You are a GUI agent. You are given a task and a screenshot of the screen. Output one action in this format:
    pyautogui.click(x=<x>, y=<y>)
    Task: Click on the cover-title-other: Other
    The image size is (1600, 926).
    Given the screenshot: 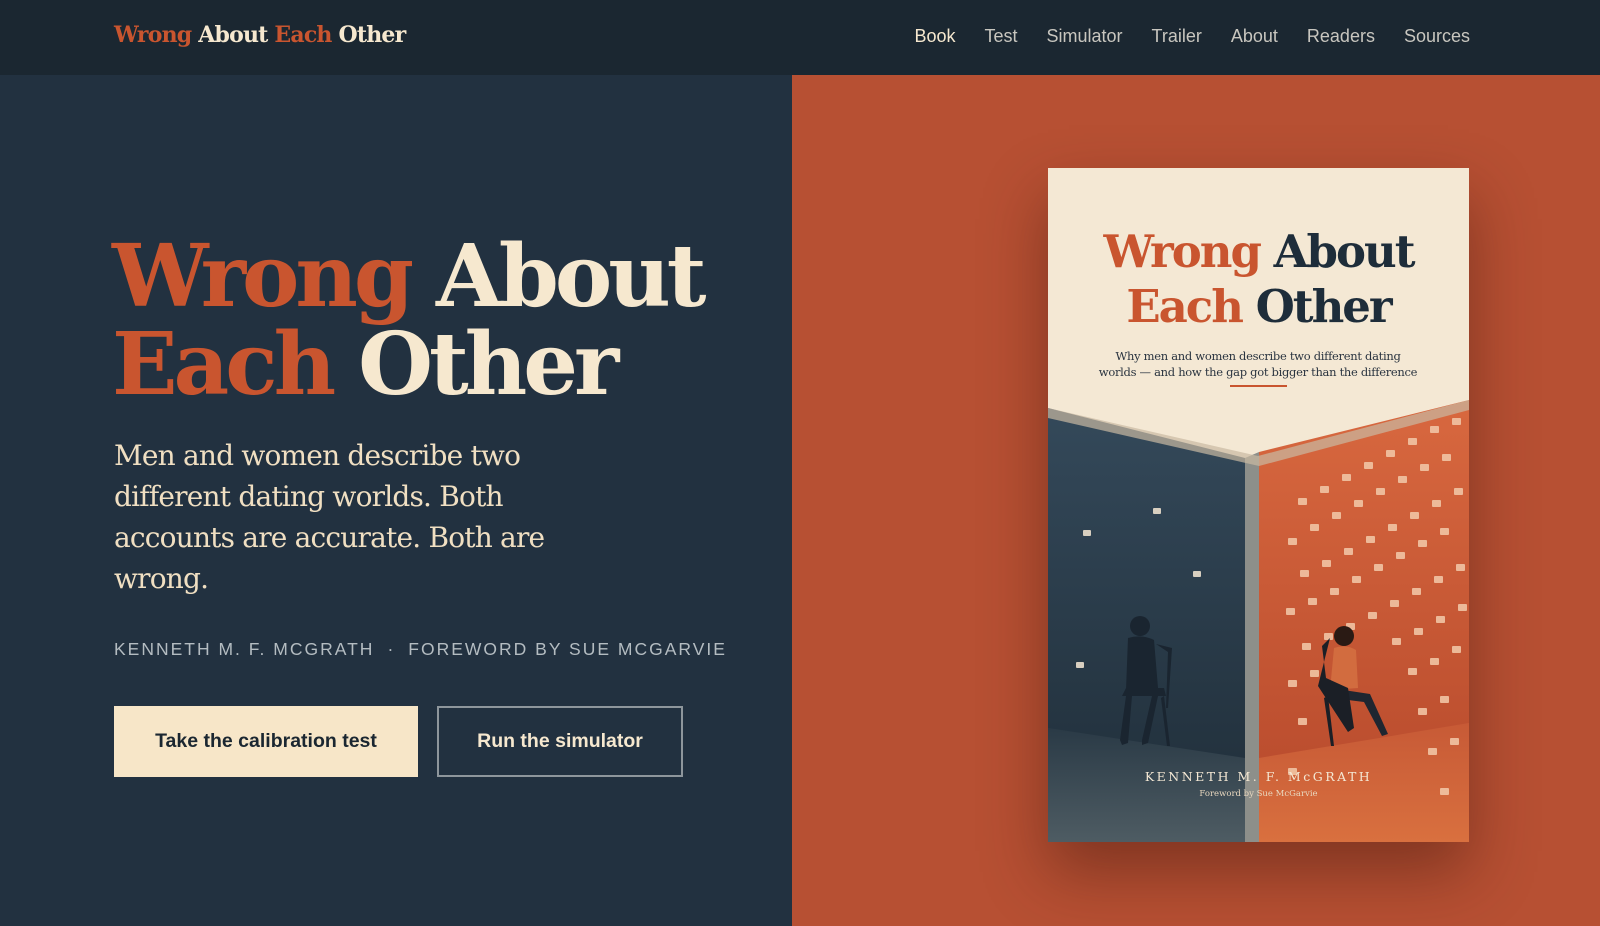 What is the action you would take?
    pyautogui.click(x=1324, y=306)
    